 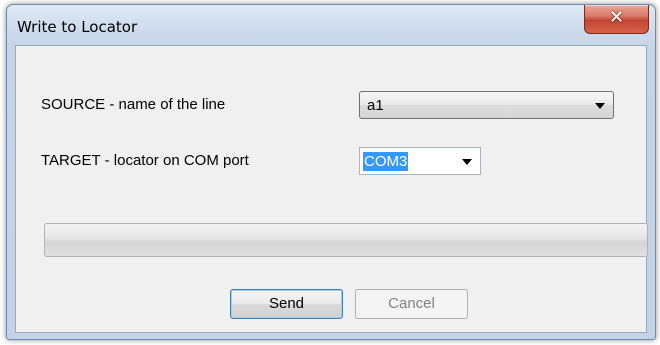 What do you see at coordinates (386, 161) in the screenshot?
I see `target-com-port-value: COM3` at bounding box center [386, 161].